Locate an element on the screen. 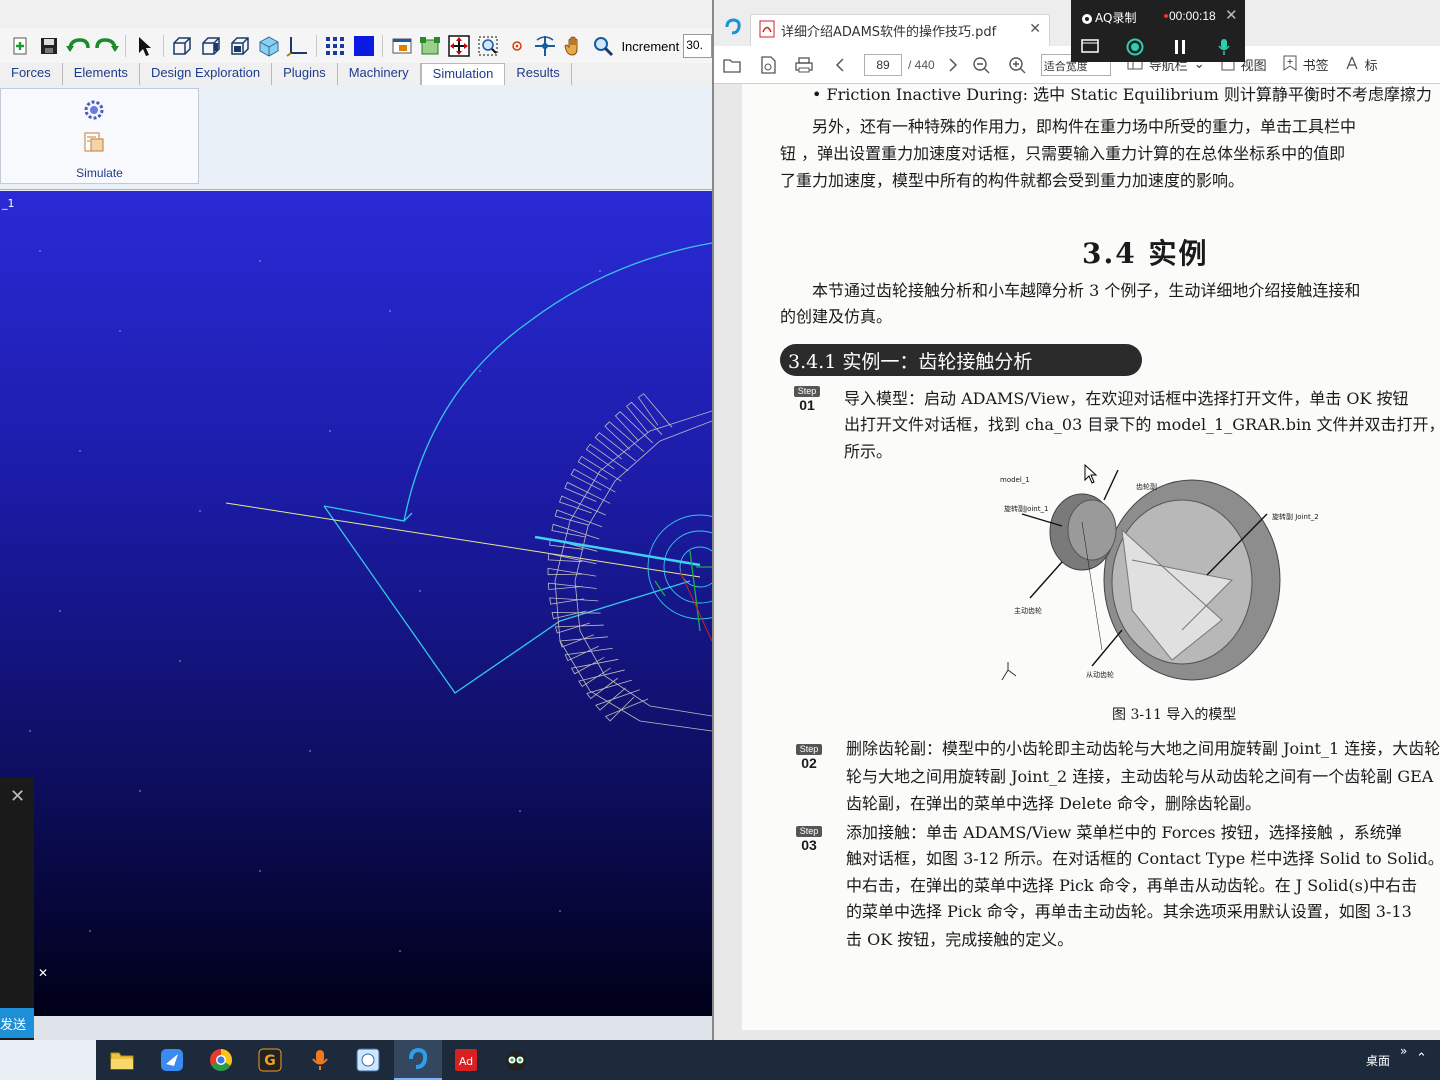 Image resolution: width=1440 pixels, height=1080 pixels. adobe-acrobat-icon: Ad is located at coordinates (466, 1060).